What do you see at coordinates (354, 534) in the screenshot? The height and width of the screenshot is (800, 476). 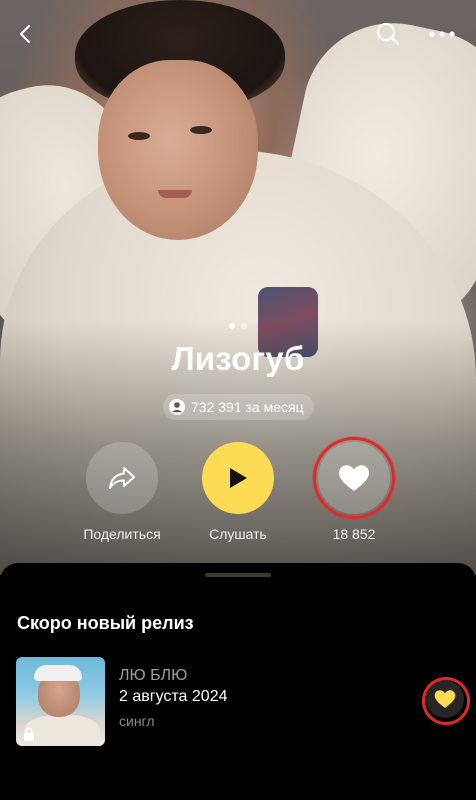 I see `likes-count: 18 852` at bounding box center [354, 534].